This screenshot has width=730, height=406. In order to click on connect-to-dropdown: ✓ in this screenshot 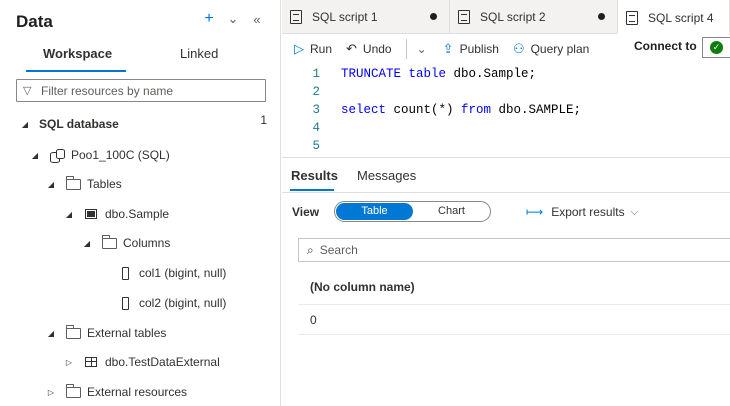, I will do `click(716, 47)`.